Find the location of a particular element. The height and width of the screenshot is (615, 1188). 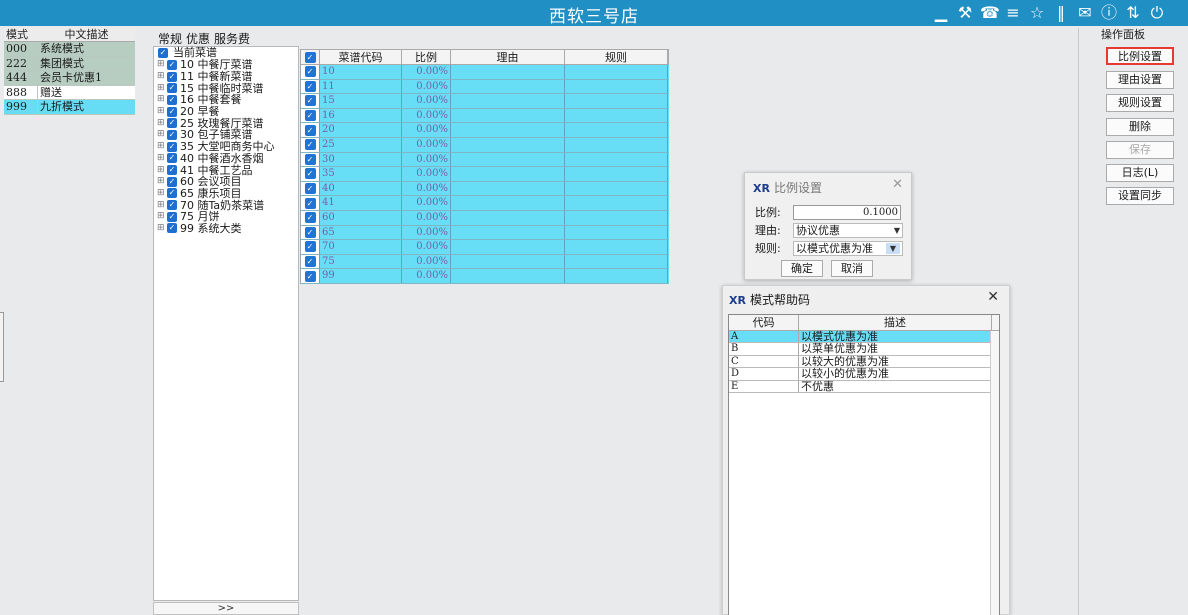

mode-row: 222 集团模式 is located at coordinates (69, 63).